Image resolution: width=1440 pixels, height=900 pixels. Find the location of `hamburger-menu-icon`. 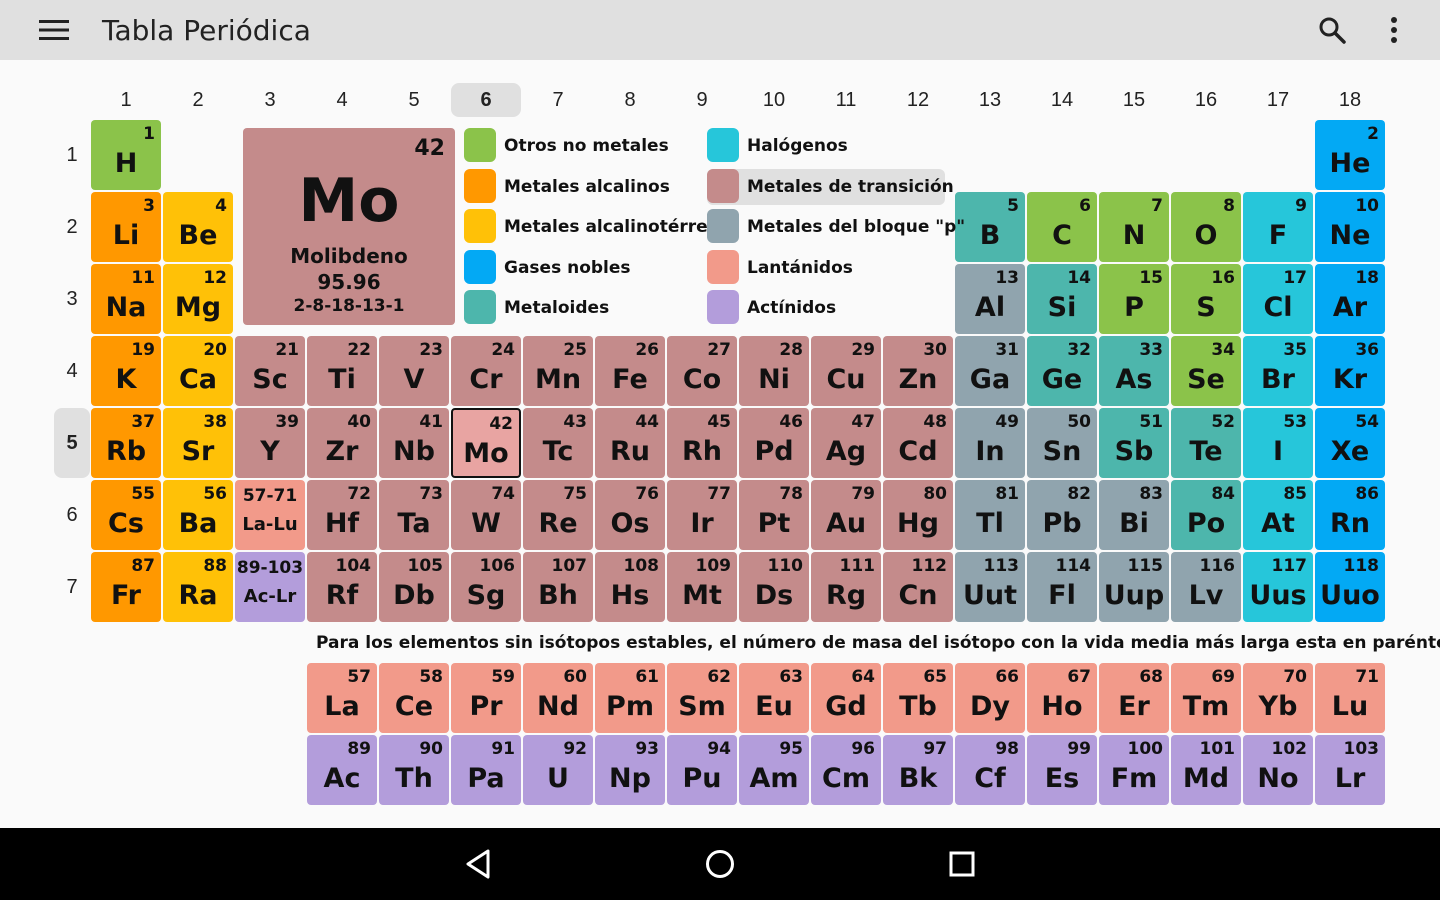

hamburger-menu-icon is located at coordinates (54, 30).